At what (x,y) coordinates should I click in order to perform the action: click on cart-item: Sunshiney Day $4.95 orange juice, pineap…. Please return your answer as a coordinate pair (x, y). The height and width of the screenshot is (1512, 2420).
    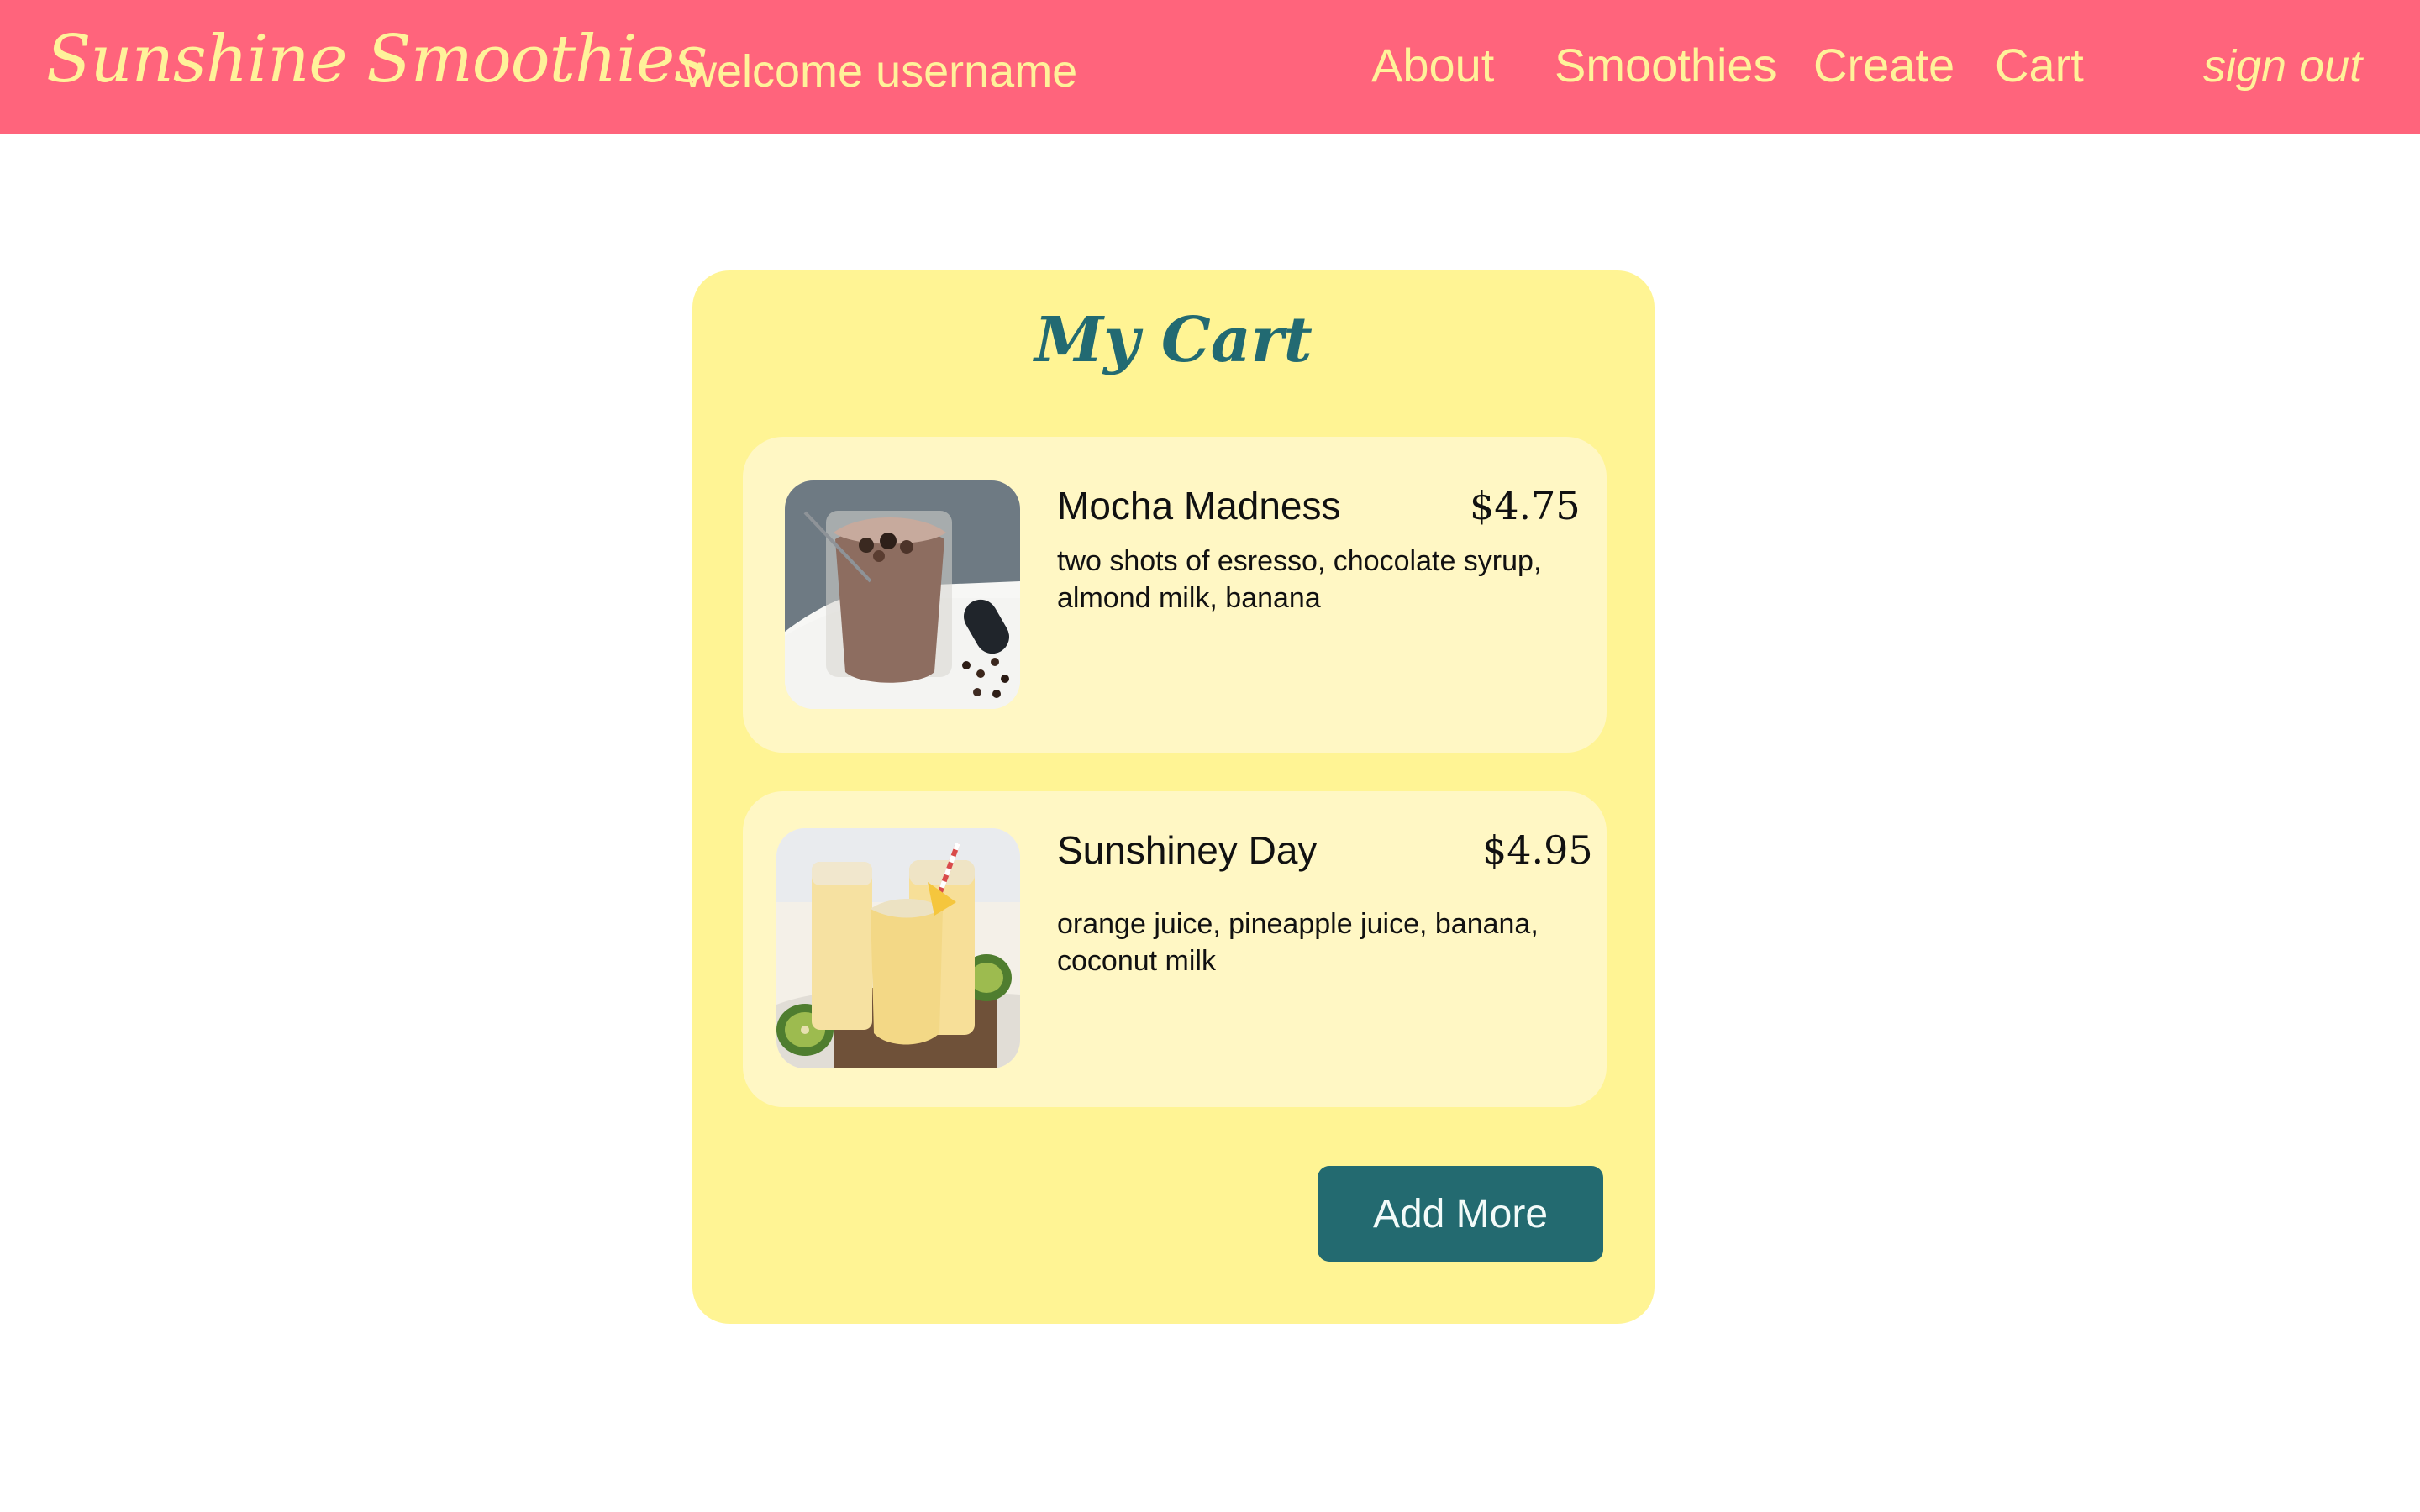
    Looking at the image, I should click on (1175, 949).